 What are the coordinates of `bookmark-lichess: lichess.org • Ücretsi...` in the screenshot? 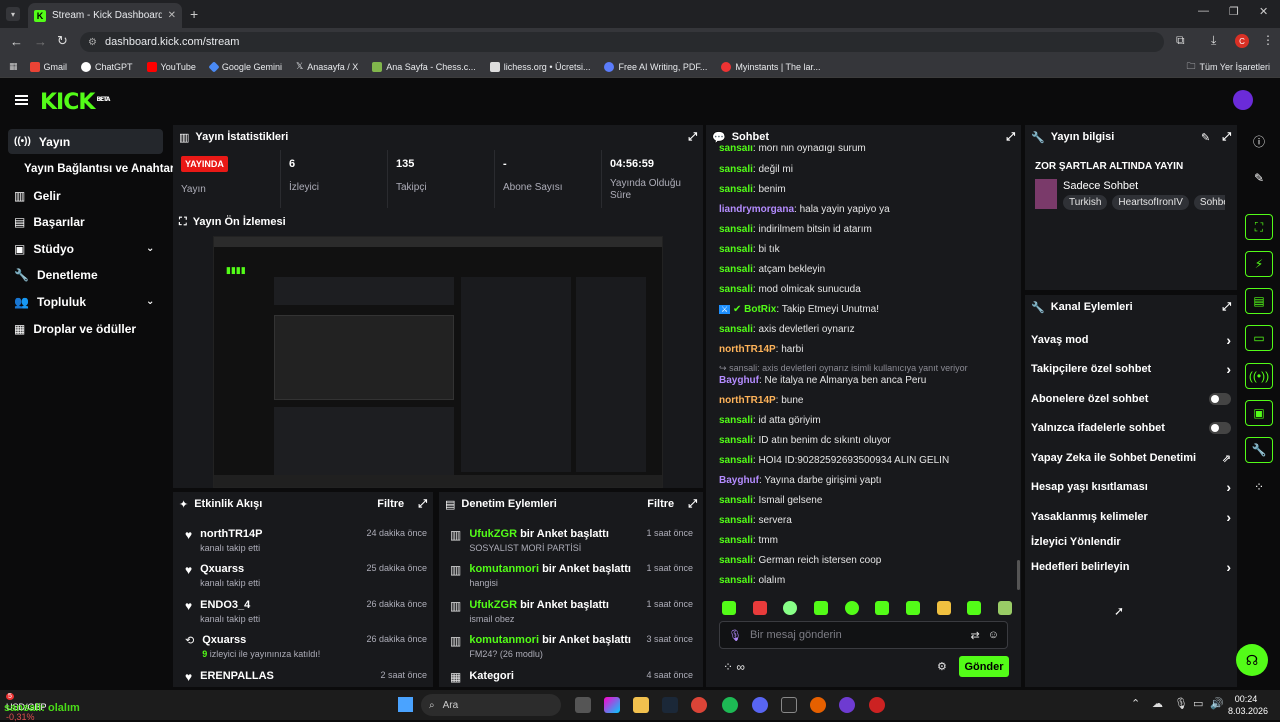 It's located at (539, 66).